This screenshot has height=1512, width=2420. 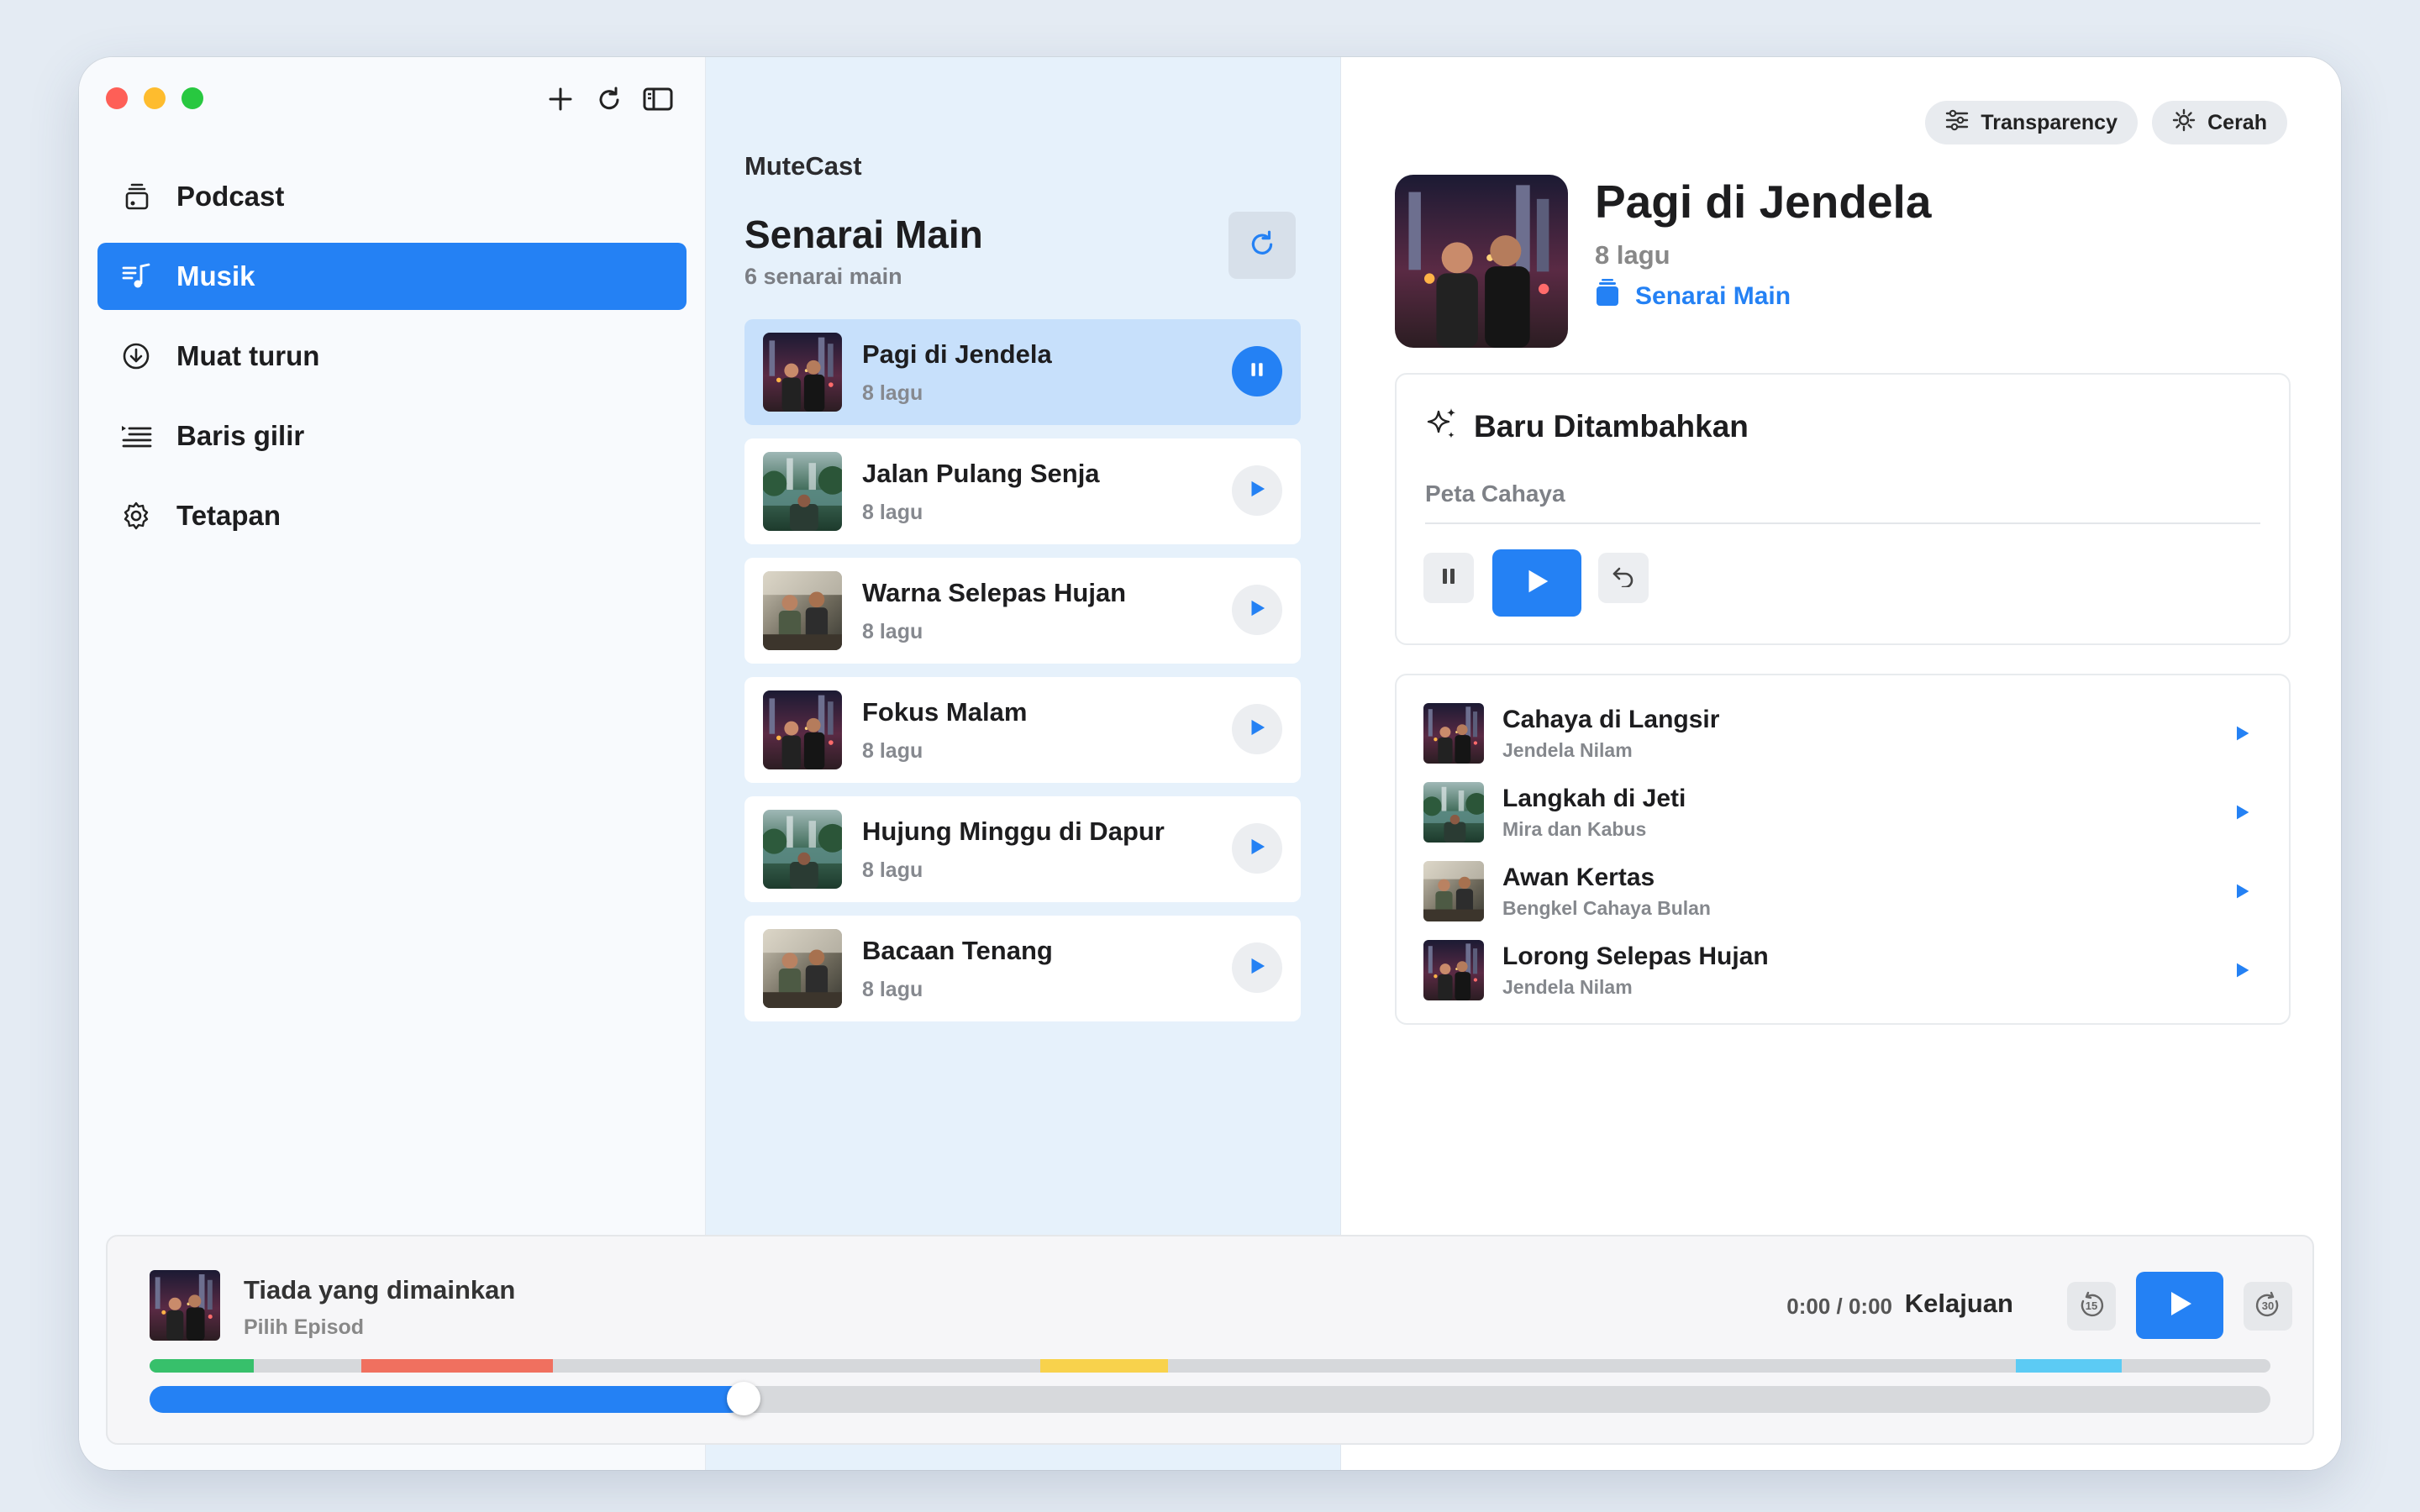 I want to click on playlist-name: Warna Selepas Hujan, so click(x=994, y=592).